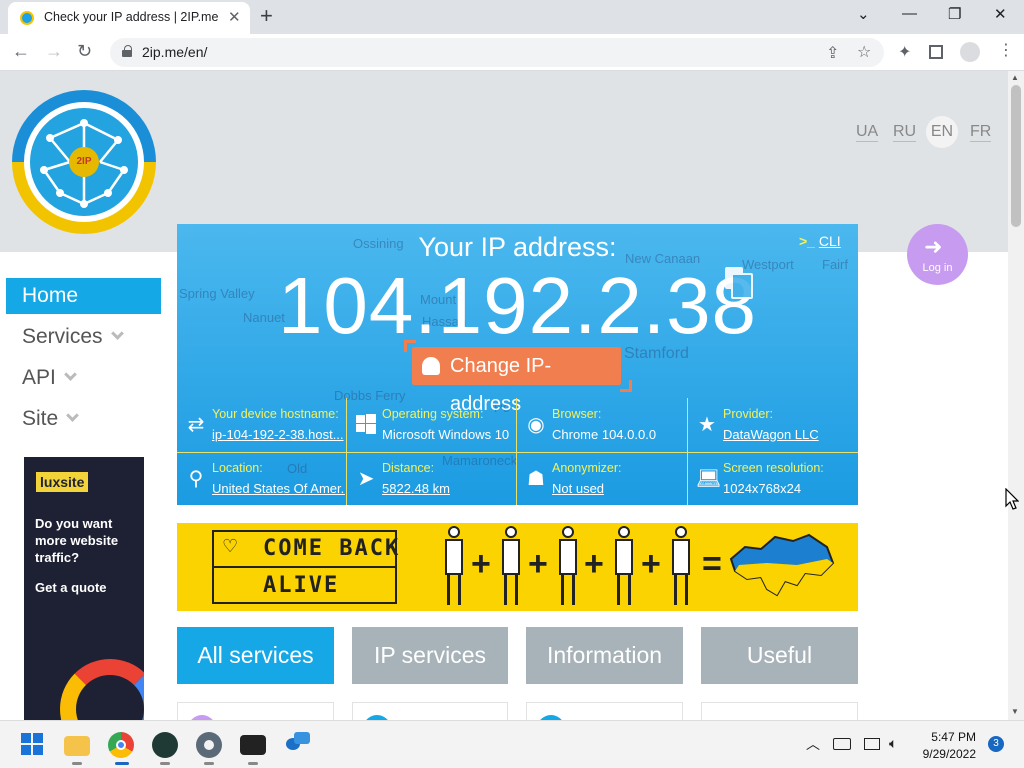  Describe the element at coordinates (446, 434) in the screenshot. I see `info-value: Microsoft Windows 10` at that location.